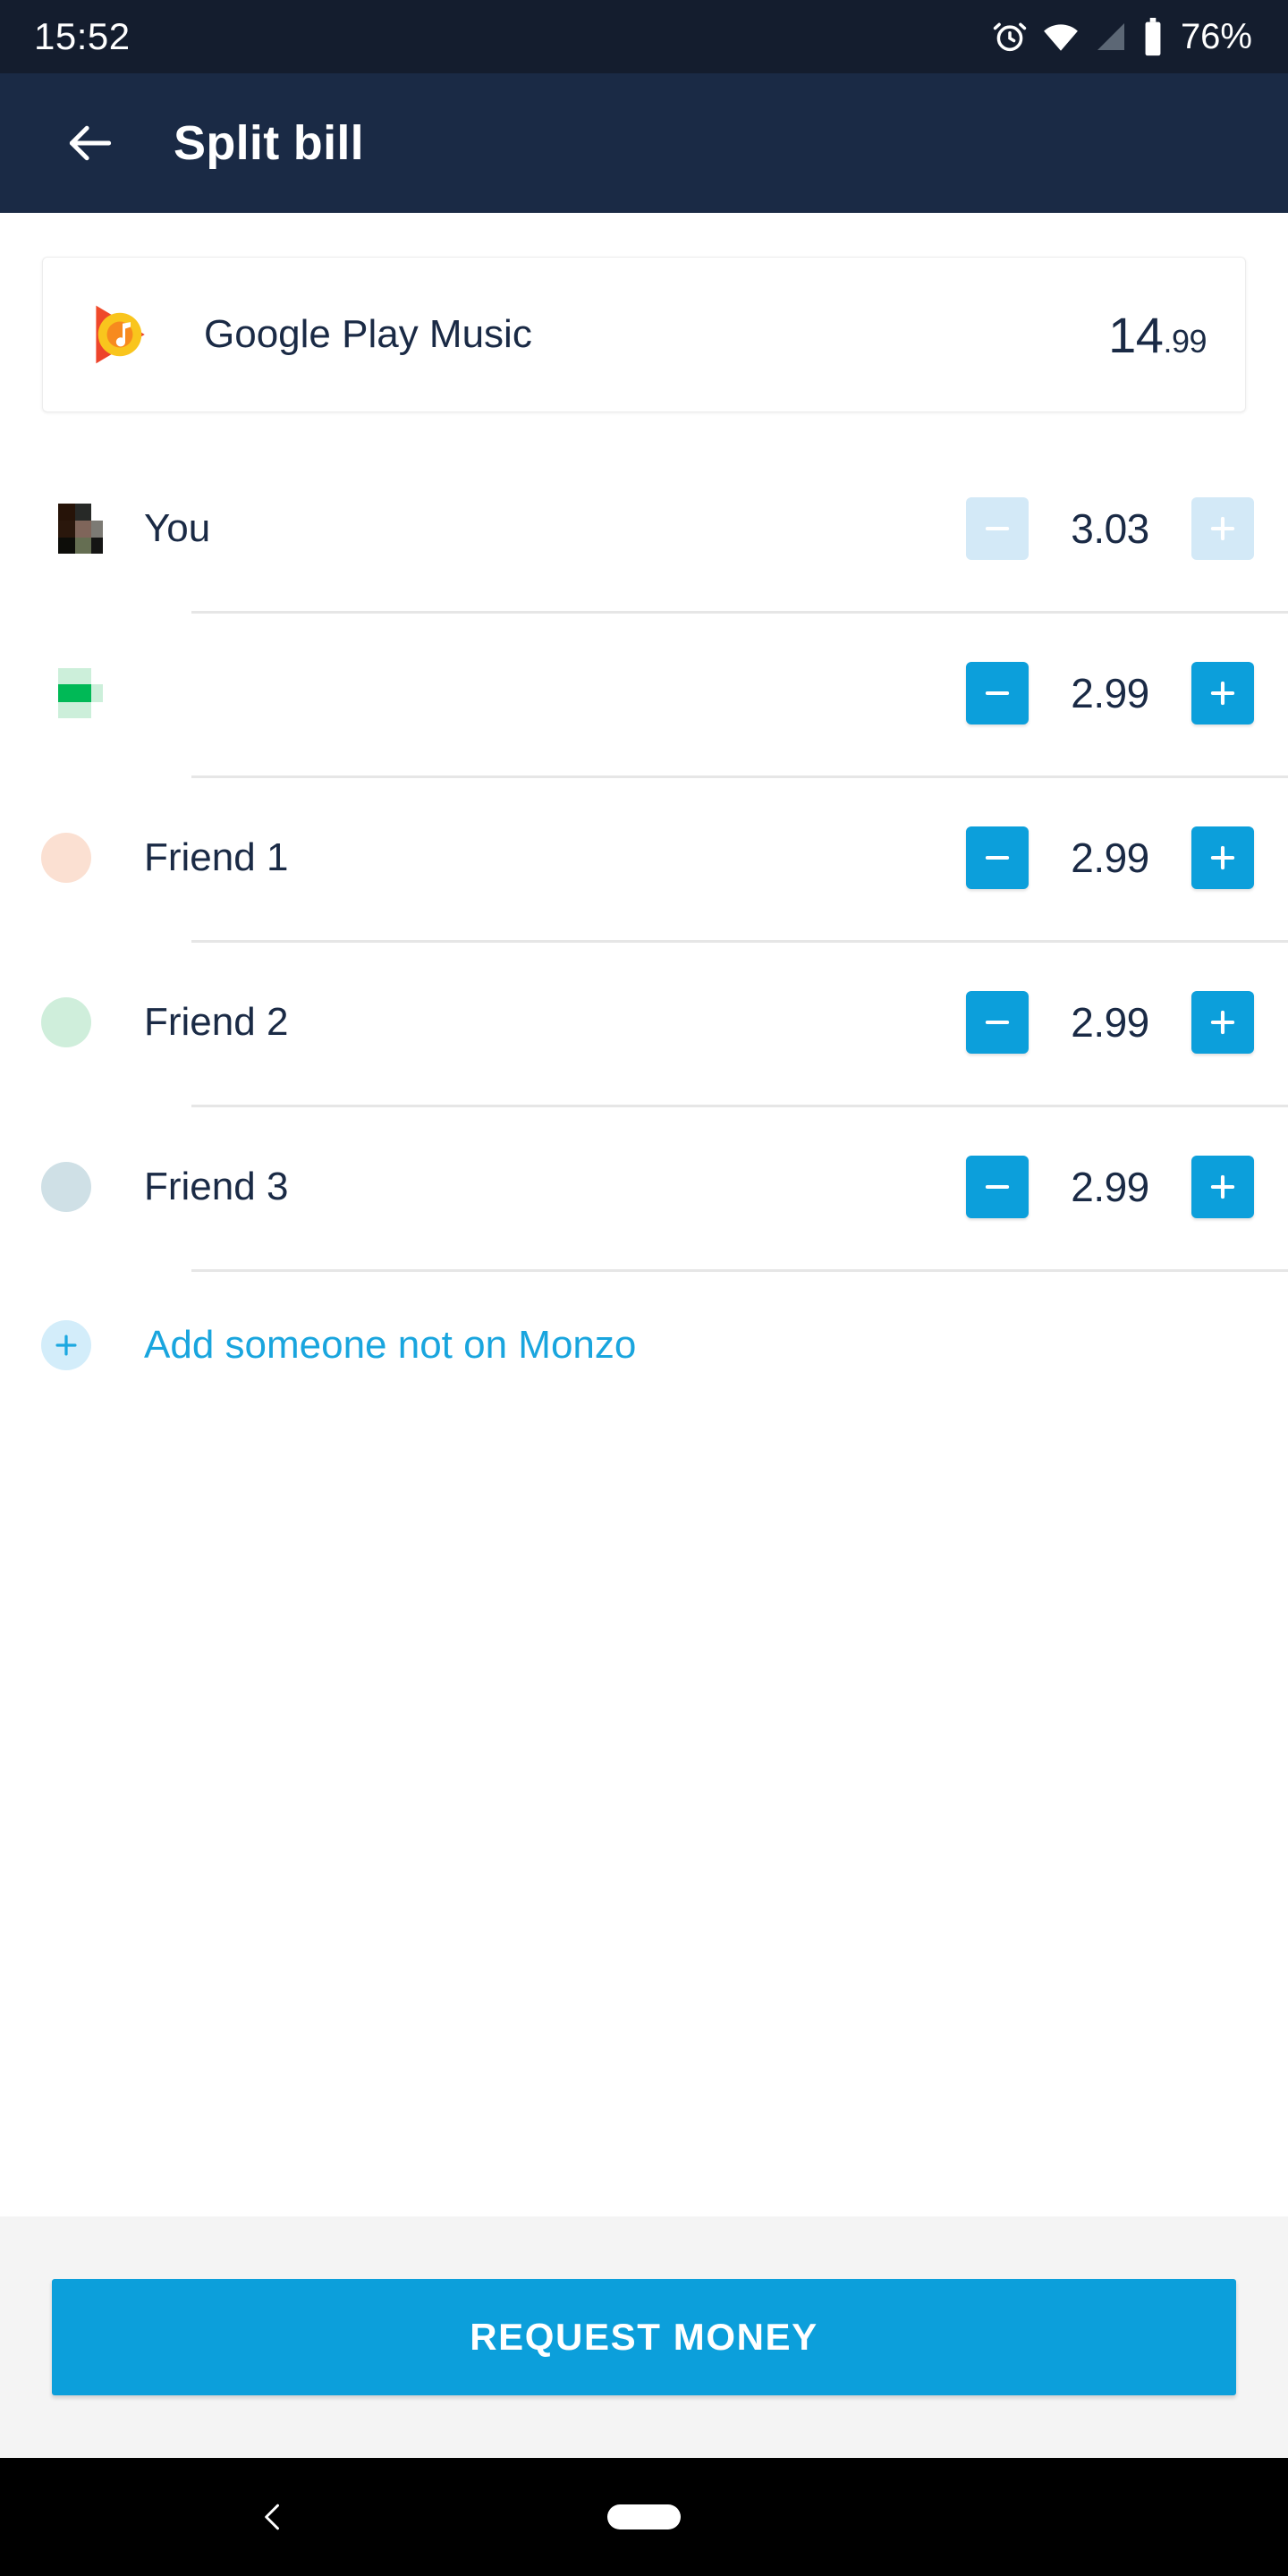 This screenshot has width=1288, height=2576. I want to click on person-name: Friend 3, so click(216, 1186).